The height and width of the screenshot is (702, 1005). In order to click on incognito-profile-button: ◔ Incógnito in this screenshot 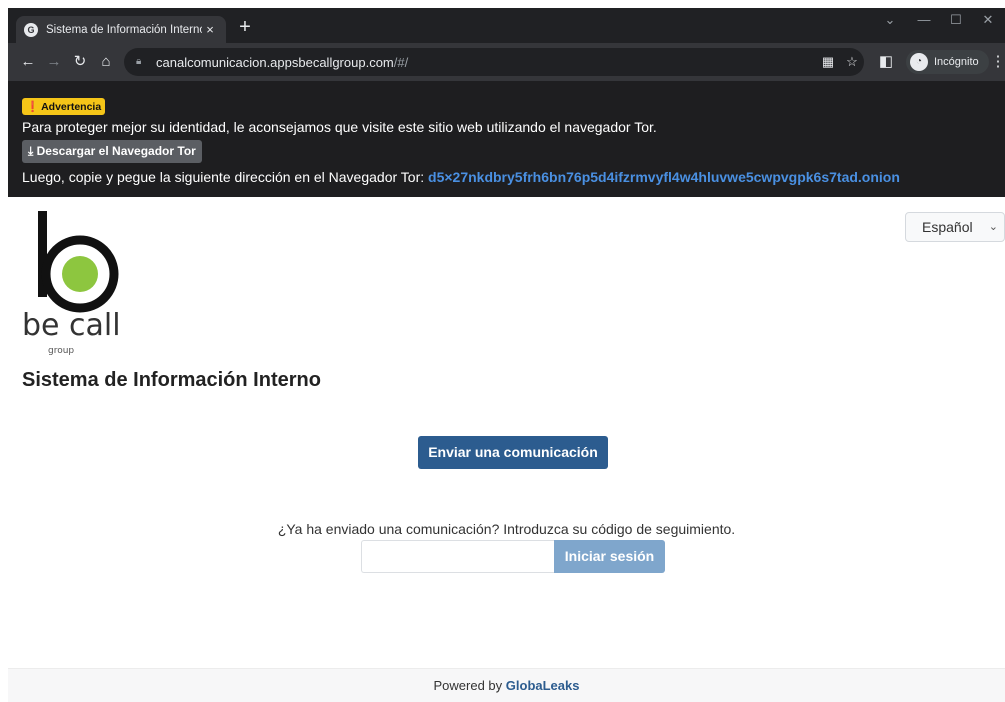, I will do `click(947, 62)`.